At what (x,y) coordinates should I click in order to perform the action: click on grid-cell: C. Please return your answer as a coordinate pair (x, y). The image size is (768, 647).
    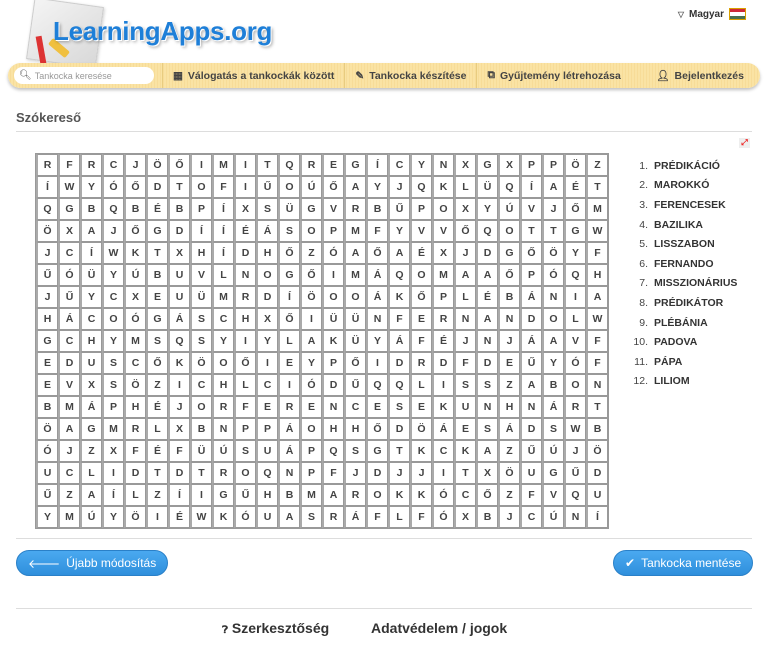
    Looking at the image, I should click on (69, 253).